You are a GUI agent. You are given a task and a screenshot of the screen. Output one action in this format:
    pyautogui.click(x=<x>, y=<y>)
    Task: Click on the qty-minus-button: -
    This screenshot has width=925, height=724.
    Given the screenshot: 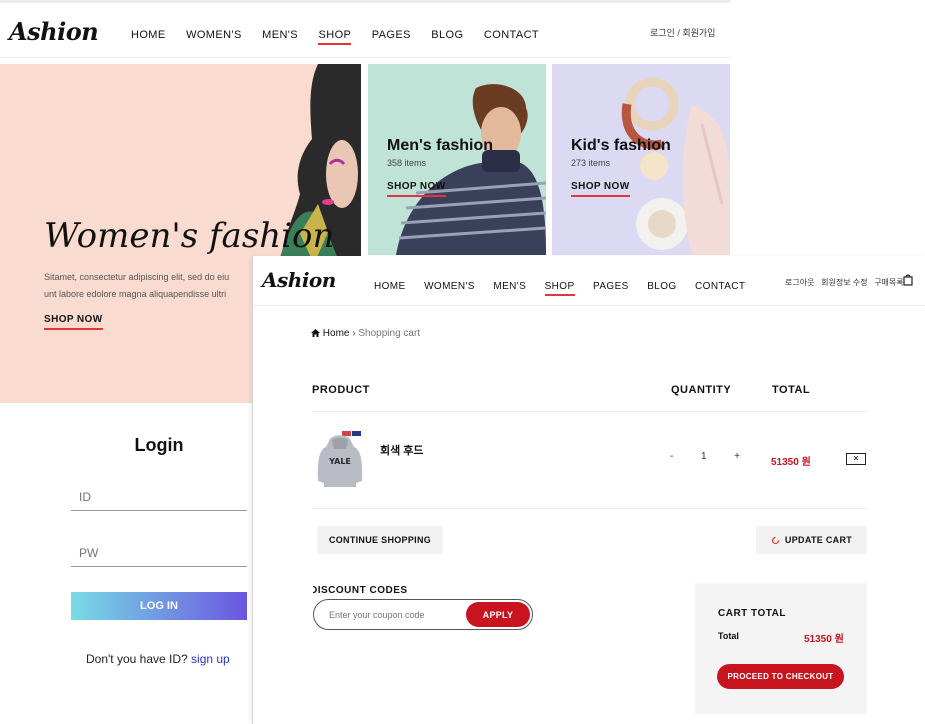 What is the action you would take?
    pyautogui.click(x=671, y=456)
    